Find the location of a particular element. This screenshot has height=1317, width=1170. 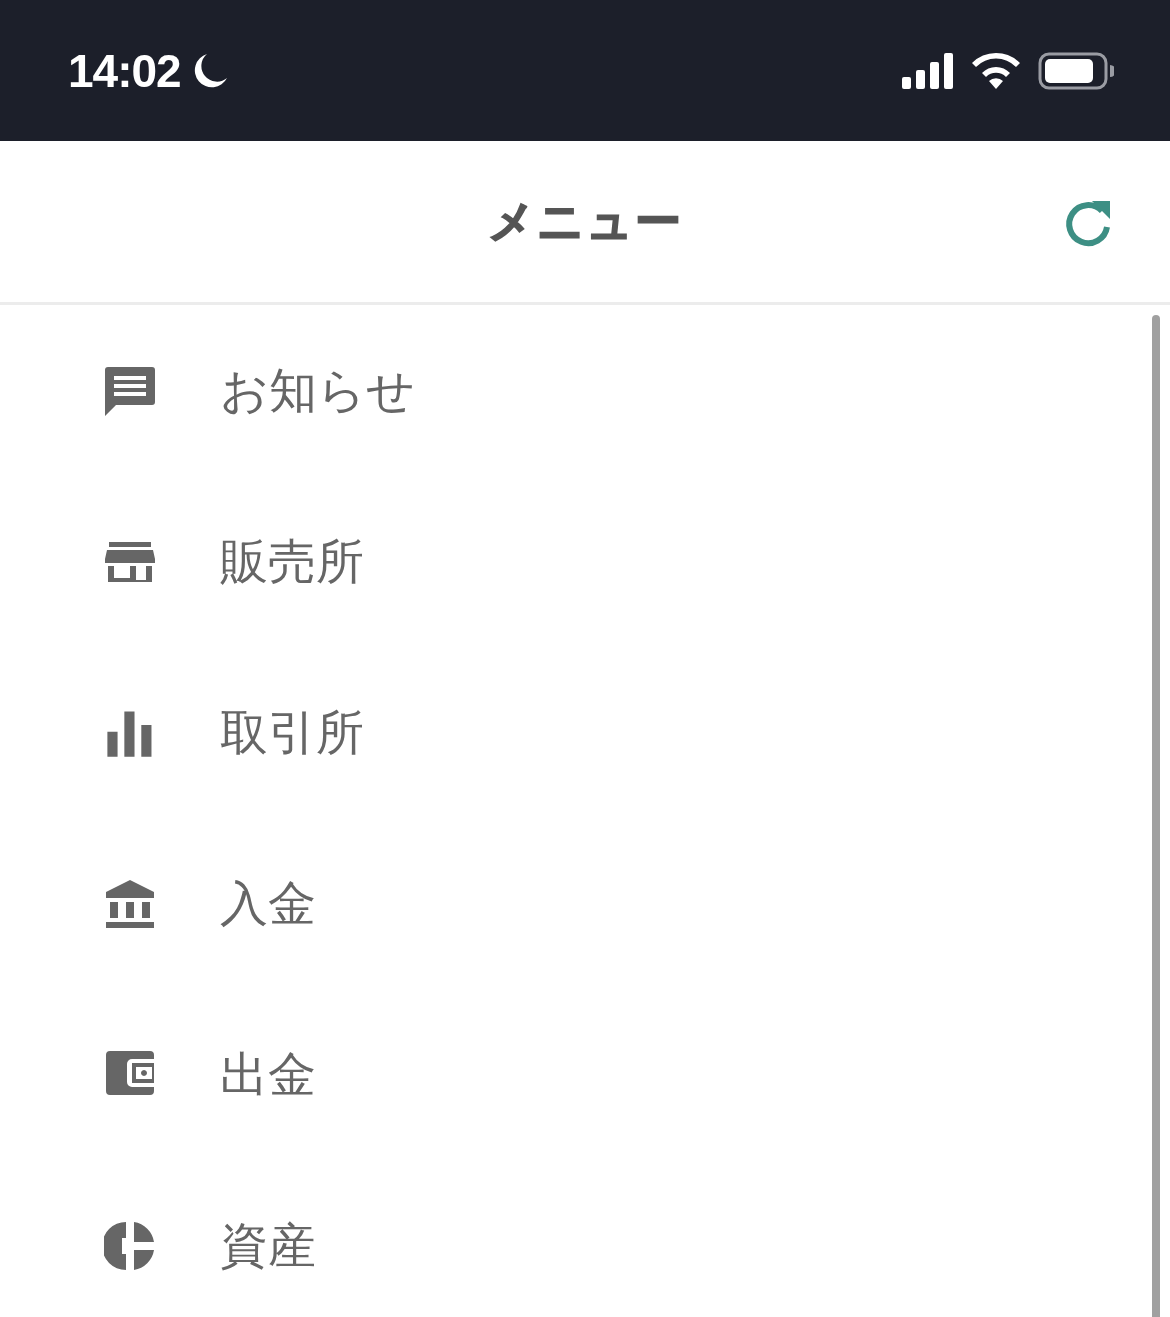

menu-item: 資産 is located at coordinates (585, 1238).